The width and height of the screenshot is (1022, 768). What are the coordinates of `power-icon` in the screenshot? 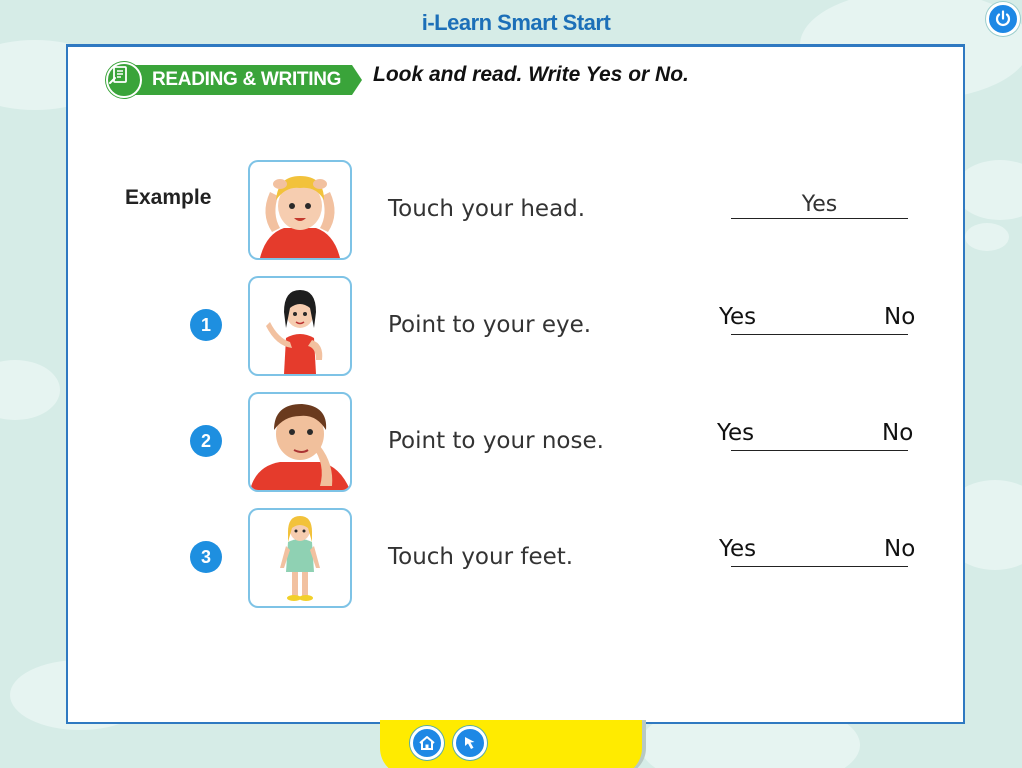 It's located at (1003, 18).